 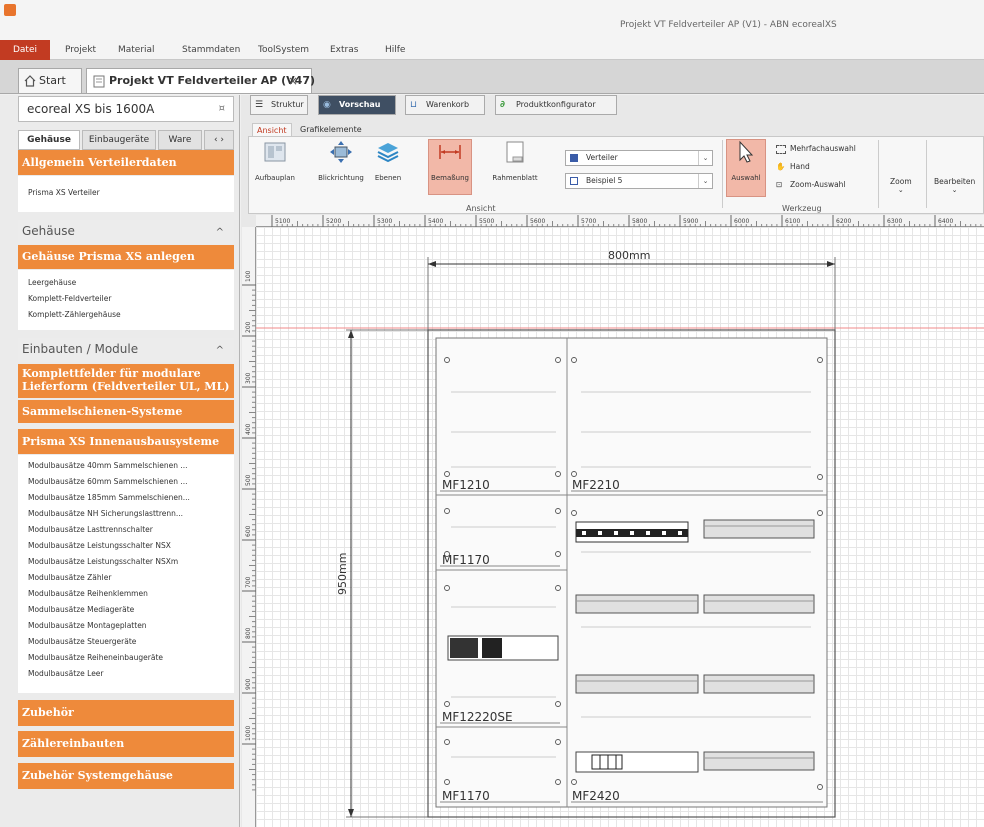 What do you see at coordinates (435, 221) in the screenshot?
I see `ruler-tick-label: 5400` at bounding box center [435, 221].